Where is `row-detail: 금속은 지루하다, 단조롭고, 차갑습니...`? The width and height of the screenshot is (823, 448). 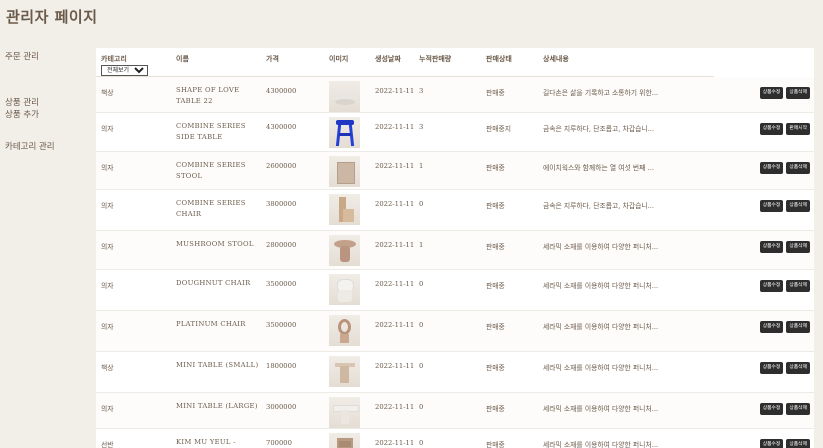 row-detail: 금속은 지루하다, 단조롭고, 차갑습니... is located at coordinates (626, 132).